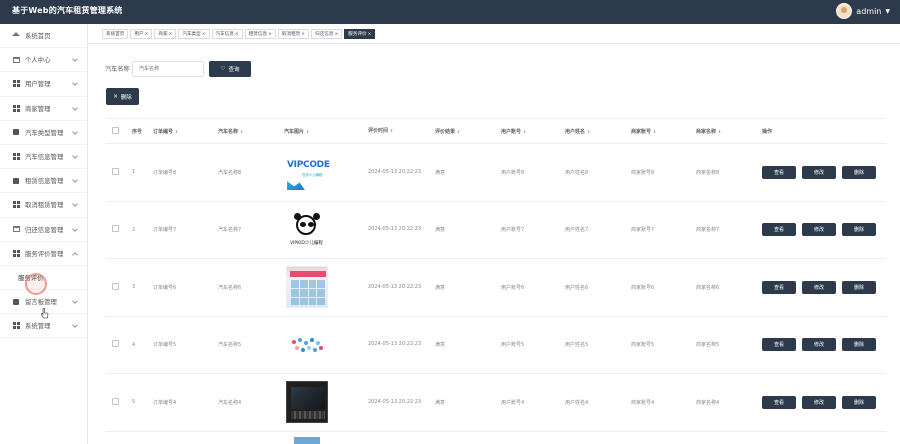 The image size is (900, 444). What do you see at coordinates (122, 96) in the screenshot?
I see `delete-selected-button: ✕ 删除` at bounding box center [122, 96].